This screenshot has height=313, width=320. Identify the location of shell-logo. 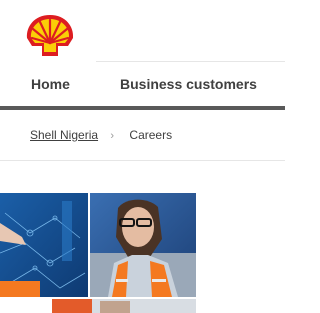
(50, 36).